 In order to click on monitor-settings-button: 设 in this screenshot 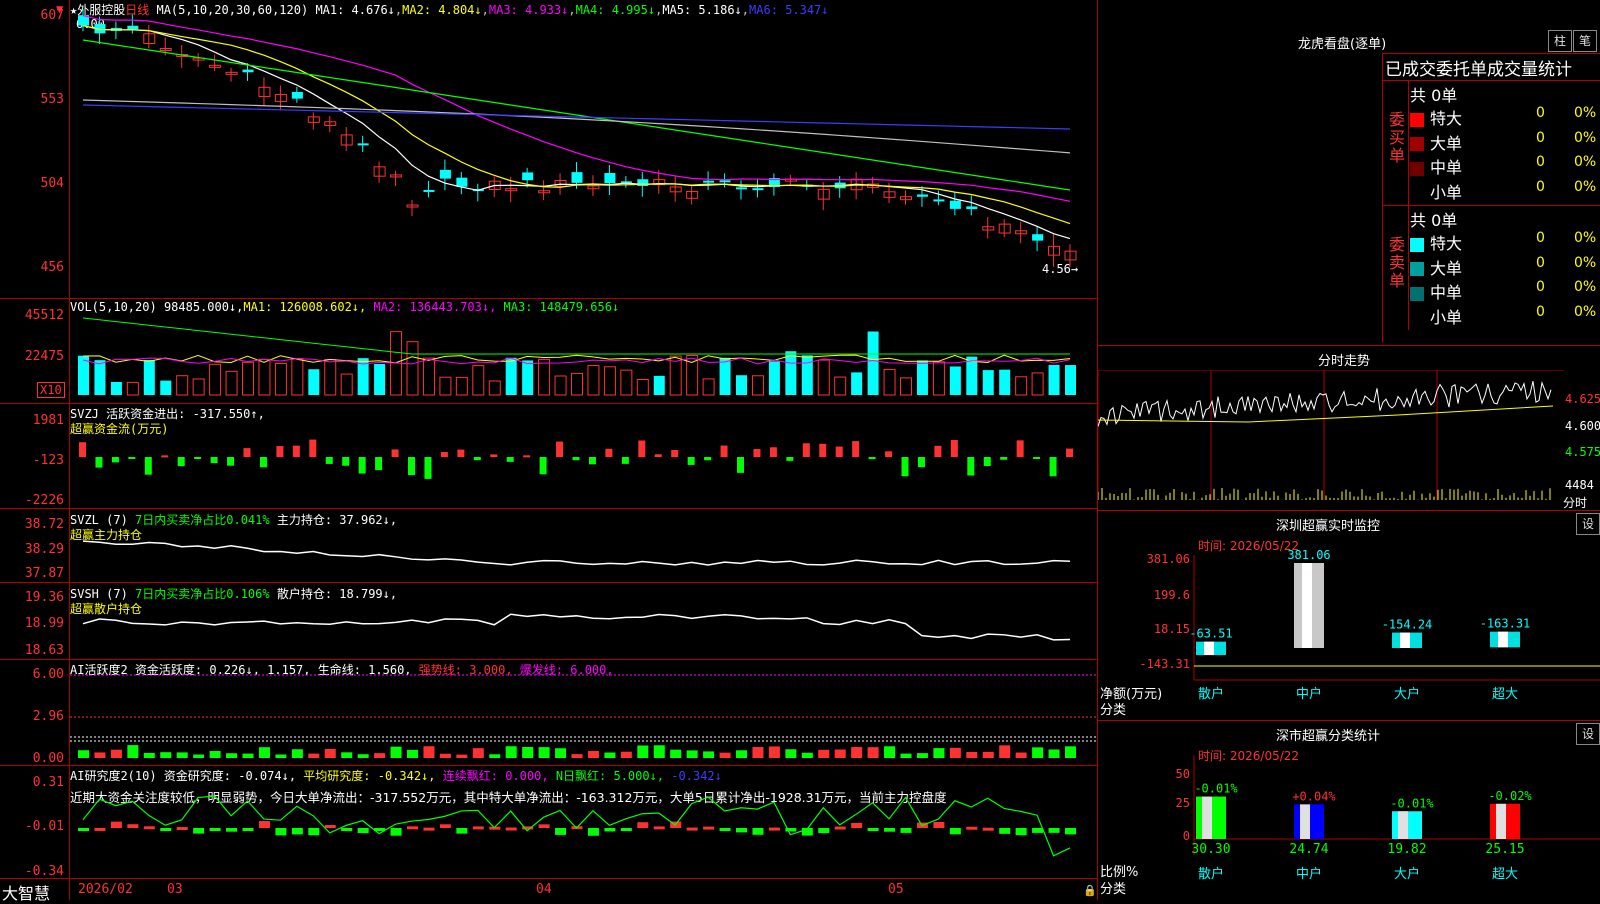, I will do `click(1588, 524)`.